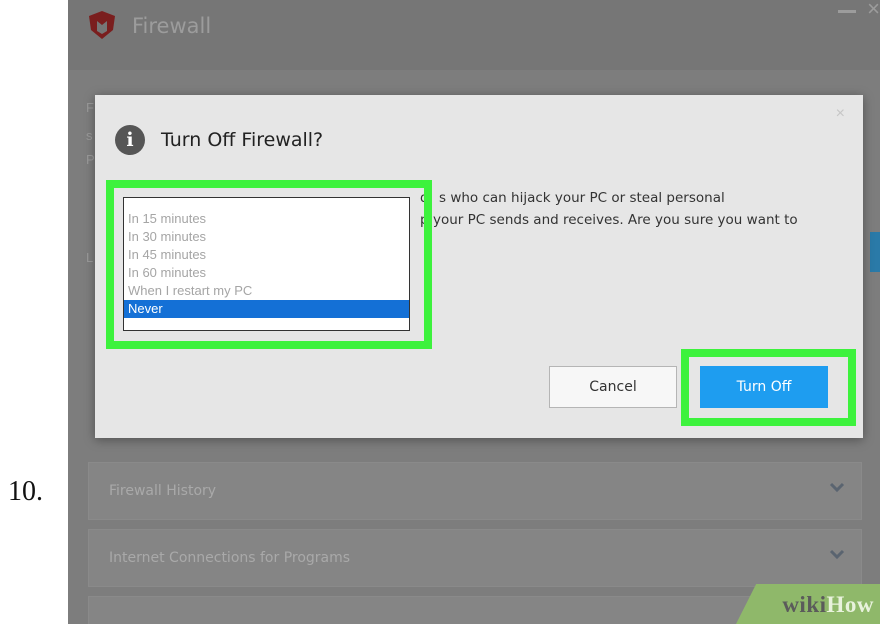 Image resolution: width=880 pixels, height=624 pixels. What do you see at coordinates (266, 219) in the screenshot?
I see `dropdown-option: In 15 minutes` at bounding box center [266, 219].